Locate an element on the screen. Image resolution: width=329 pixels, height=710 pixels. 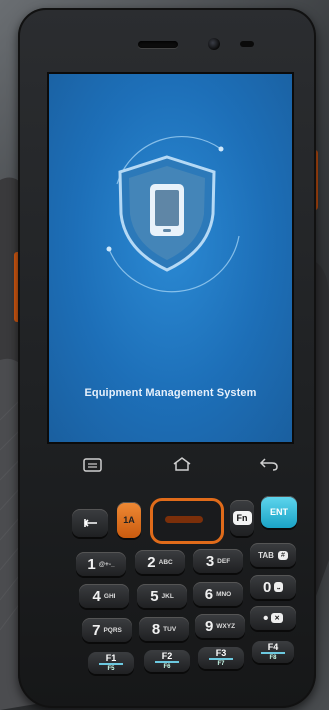
key-9: 9 WXYZ is located at coordinates (220, 626).